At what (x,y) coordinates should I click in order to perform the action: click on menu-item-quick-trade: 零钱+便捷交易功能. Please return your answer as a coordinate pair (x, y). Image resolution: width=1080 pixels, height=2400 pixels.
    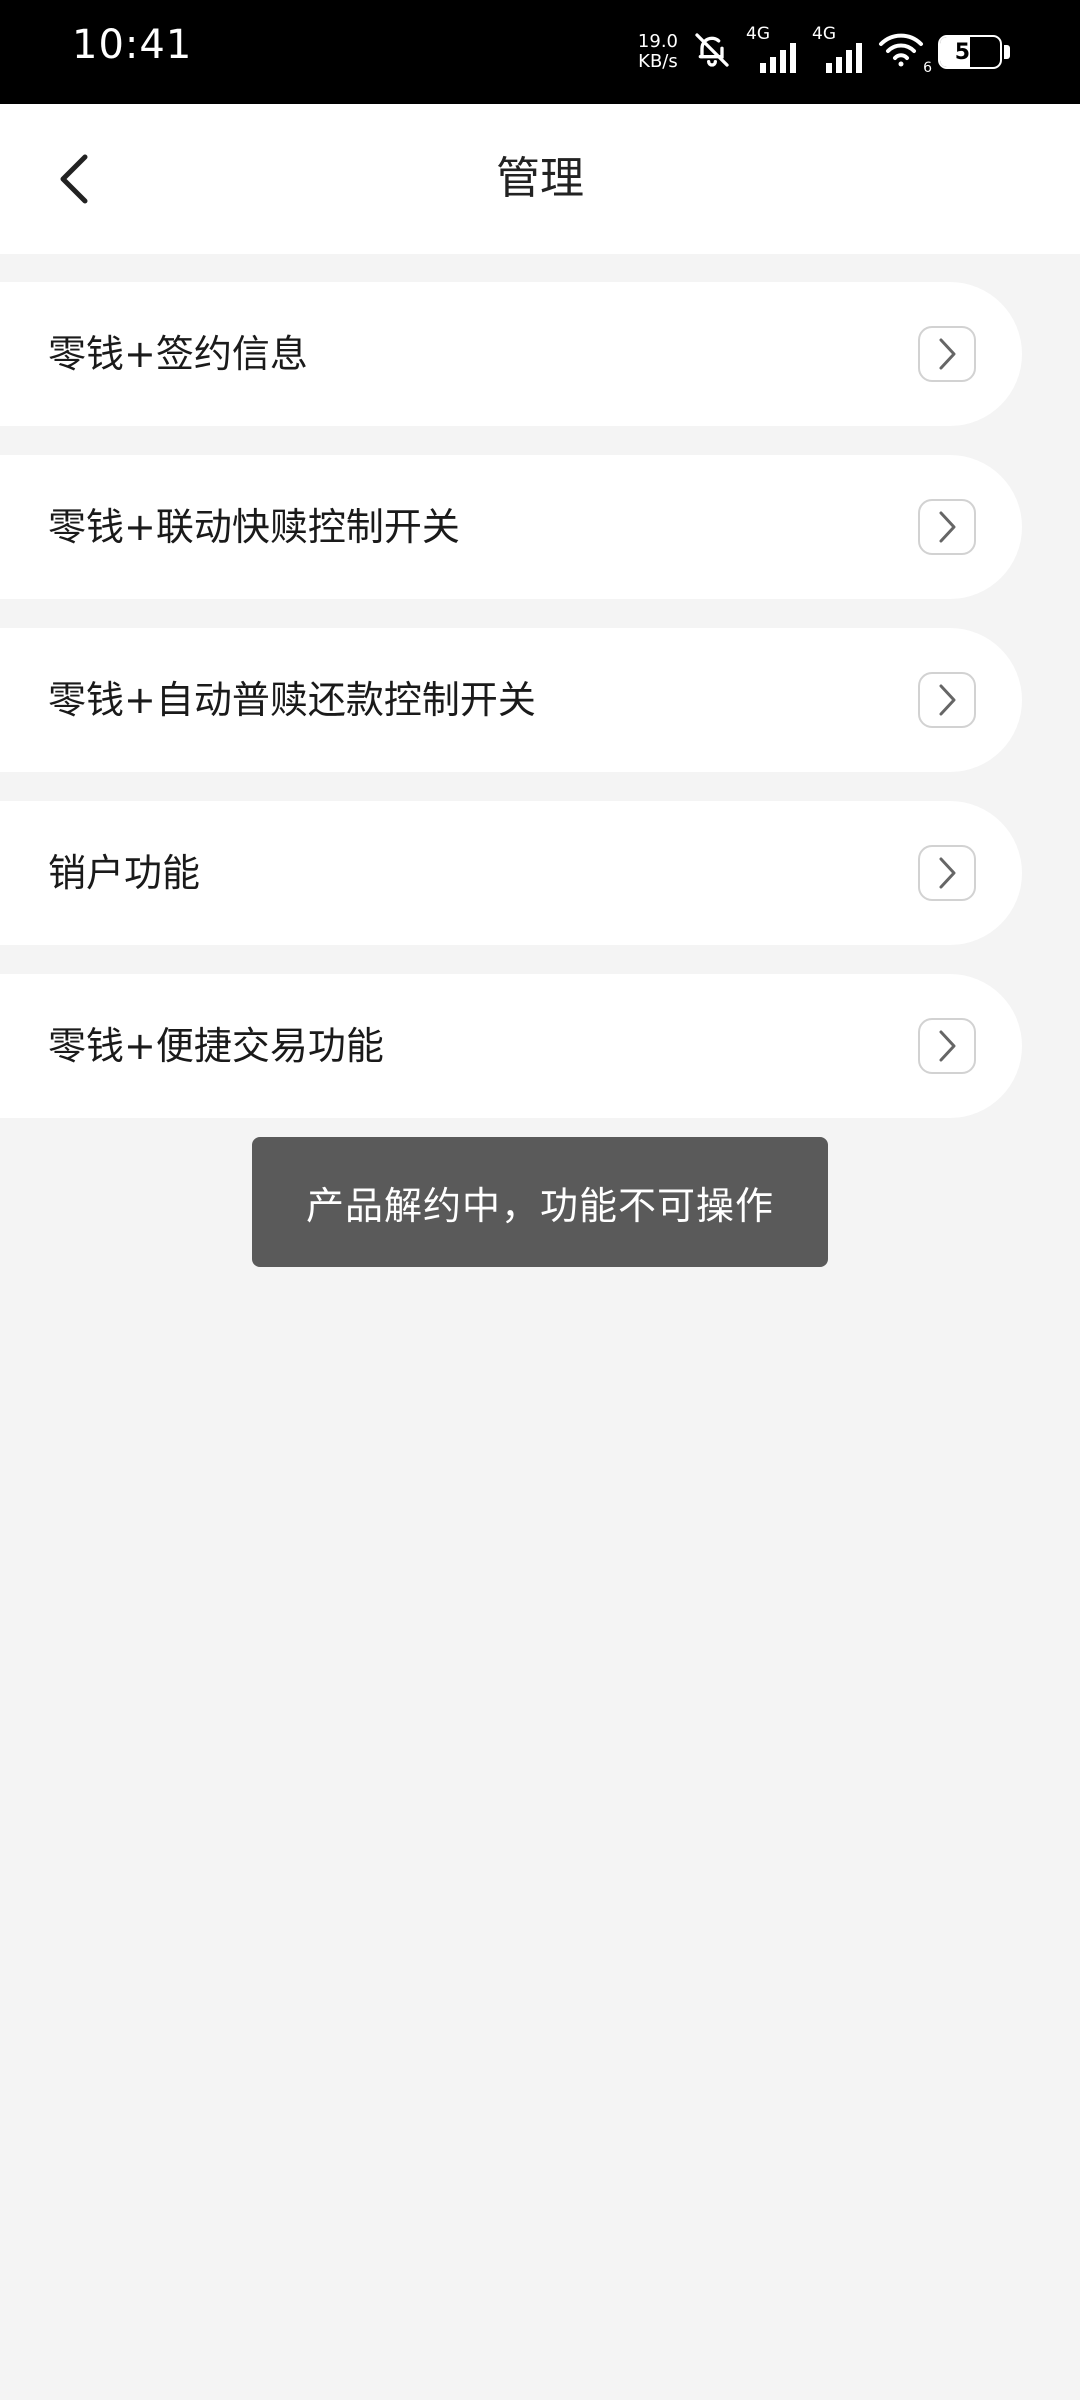
    Looking at the image, I should click on (511, 1046).